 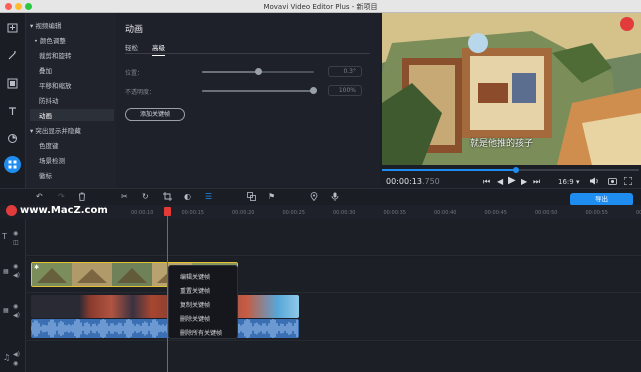 I want to click on menu-item-crop-rotate: 裁剪和旋转, so click(x=55, y=55).